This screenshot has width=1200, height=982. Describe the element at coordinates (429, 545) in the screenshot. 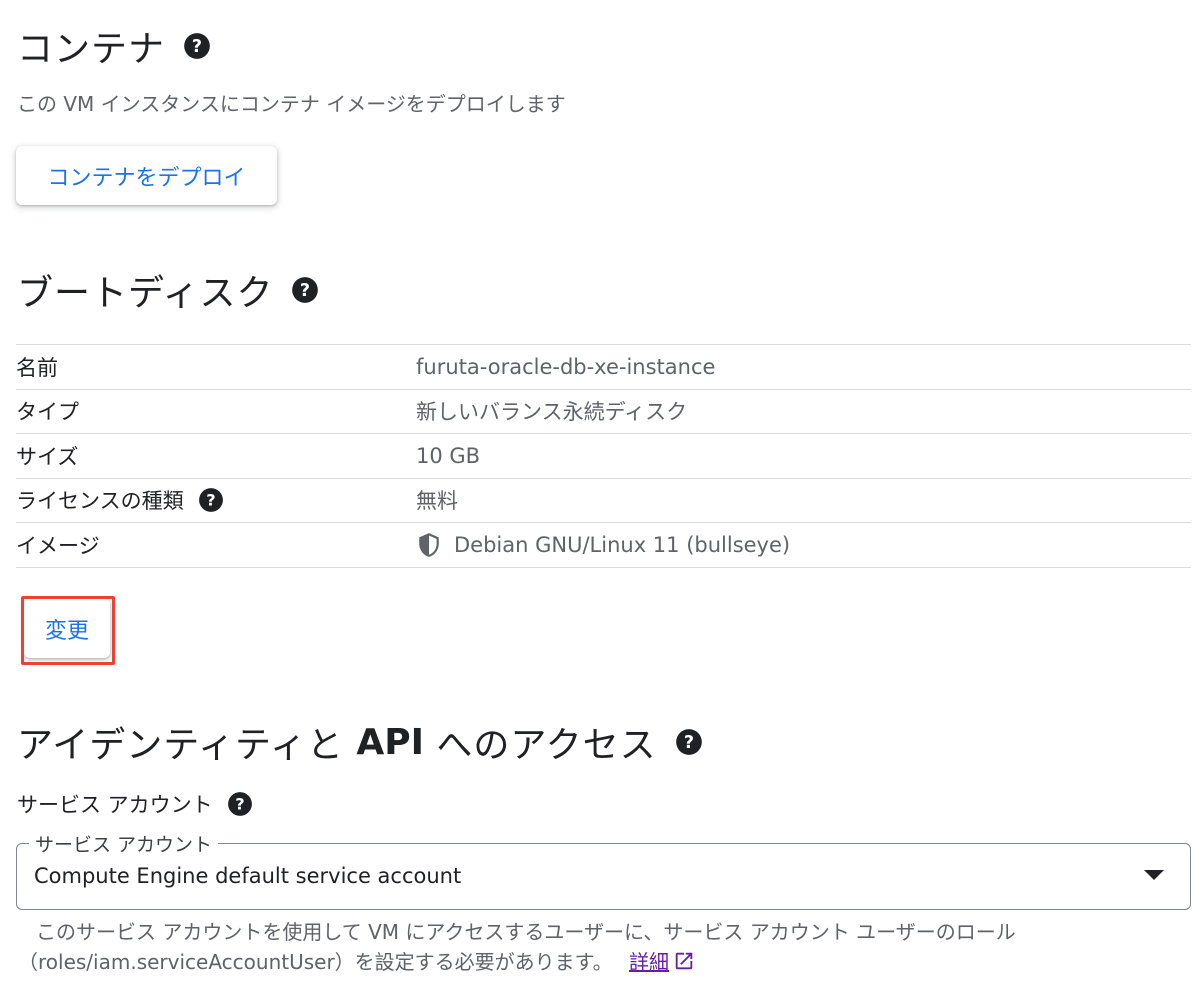

I see `shield-icon` at that location.